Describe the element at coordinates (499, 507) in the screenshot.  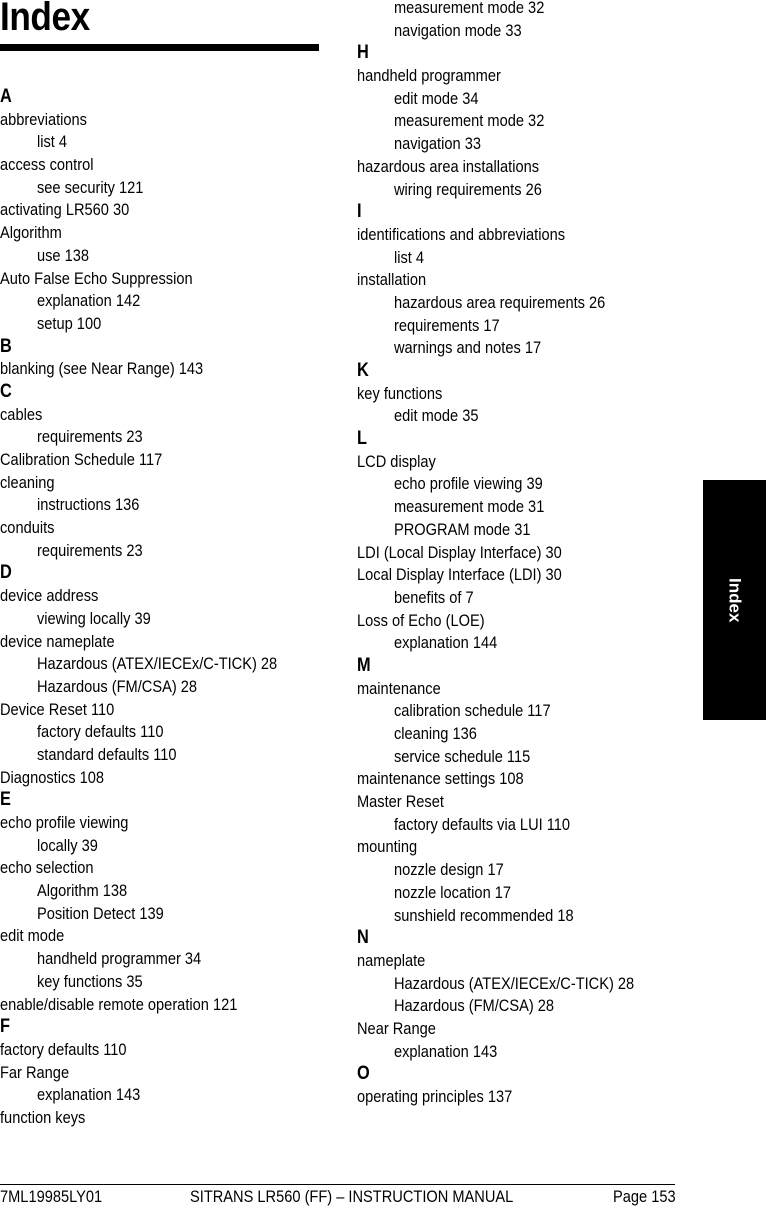
I see `index-subentry: measurement mode 31` at that location.